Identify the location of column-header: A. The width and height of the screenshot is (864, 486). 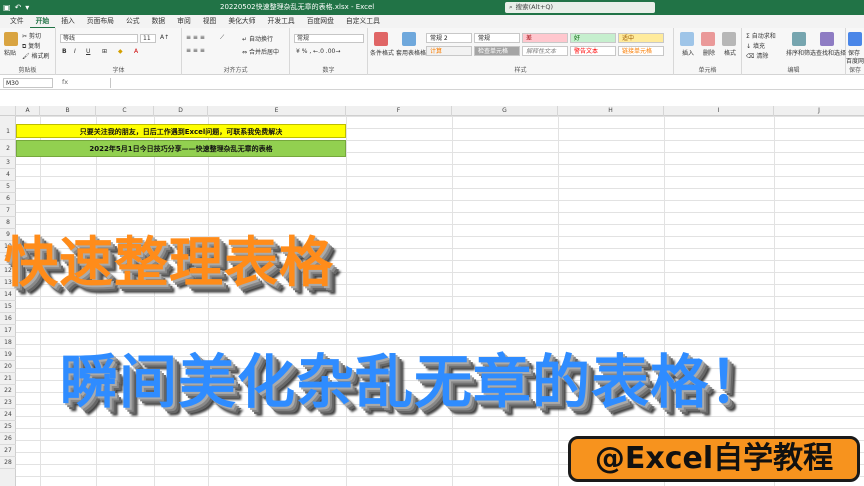
(28, 111).